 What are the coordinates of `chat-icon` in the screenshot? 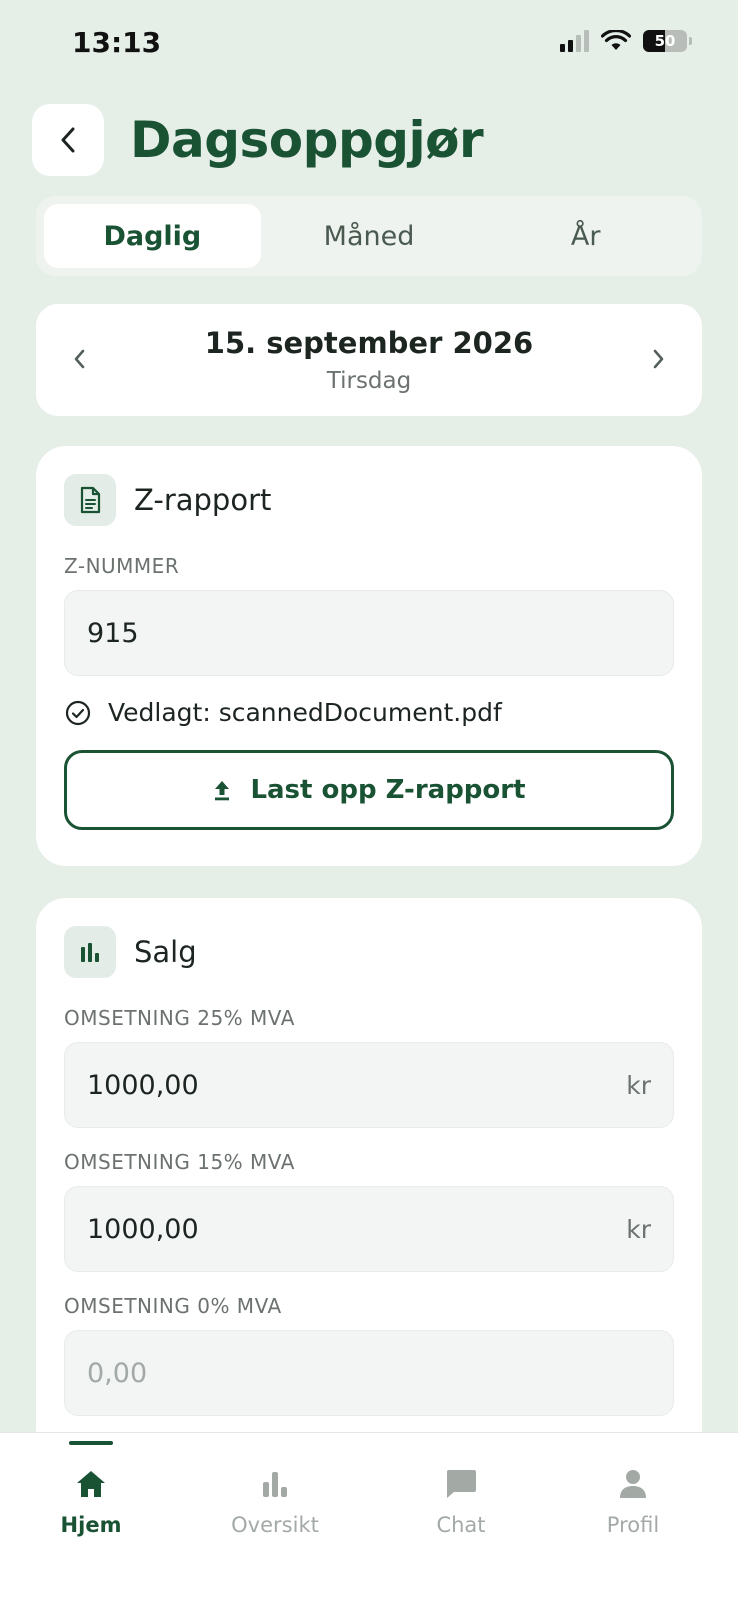 It's located at (461, 1484).